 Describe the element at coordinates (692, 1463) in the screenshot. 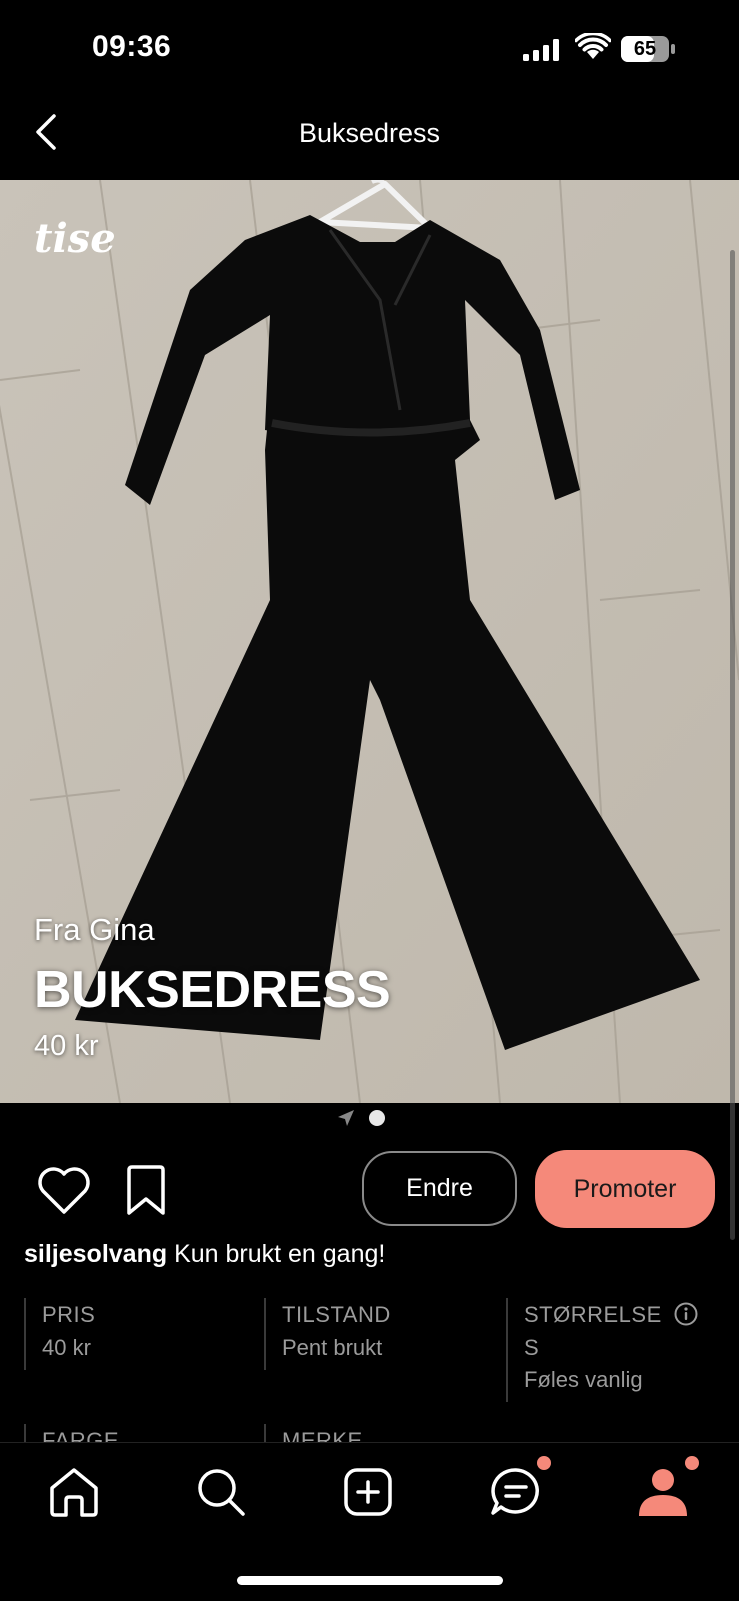

I see `profile-notification-badge` at that location.